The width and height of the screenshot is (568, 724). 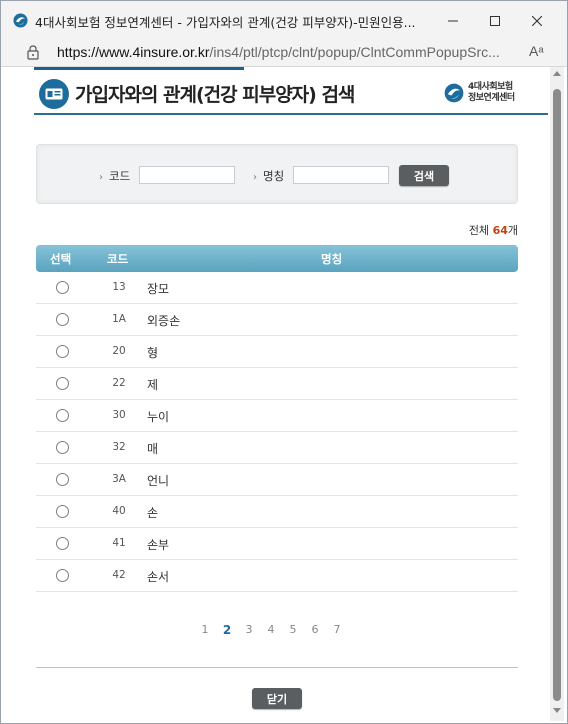 I want to click on total-count: 전체 64개, so click(x=474, y=230).